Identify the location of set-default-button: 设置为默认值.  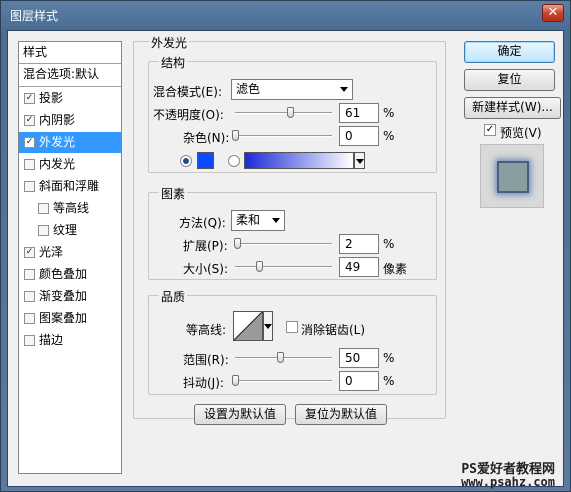
(240, 414).